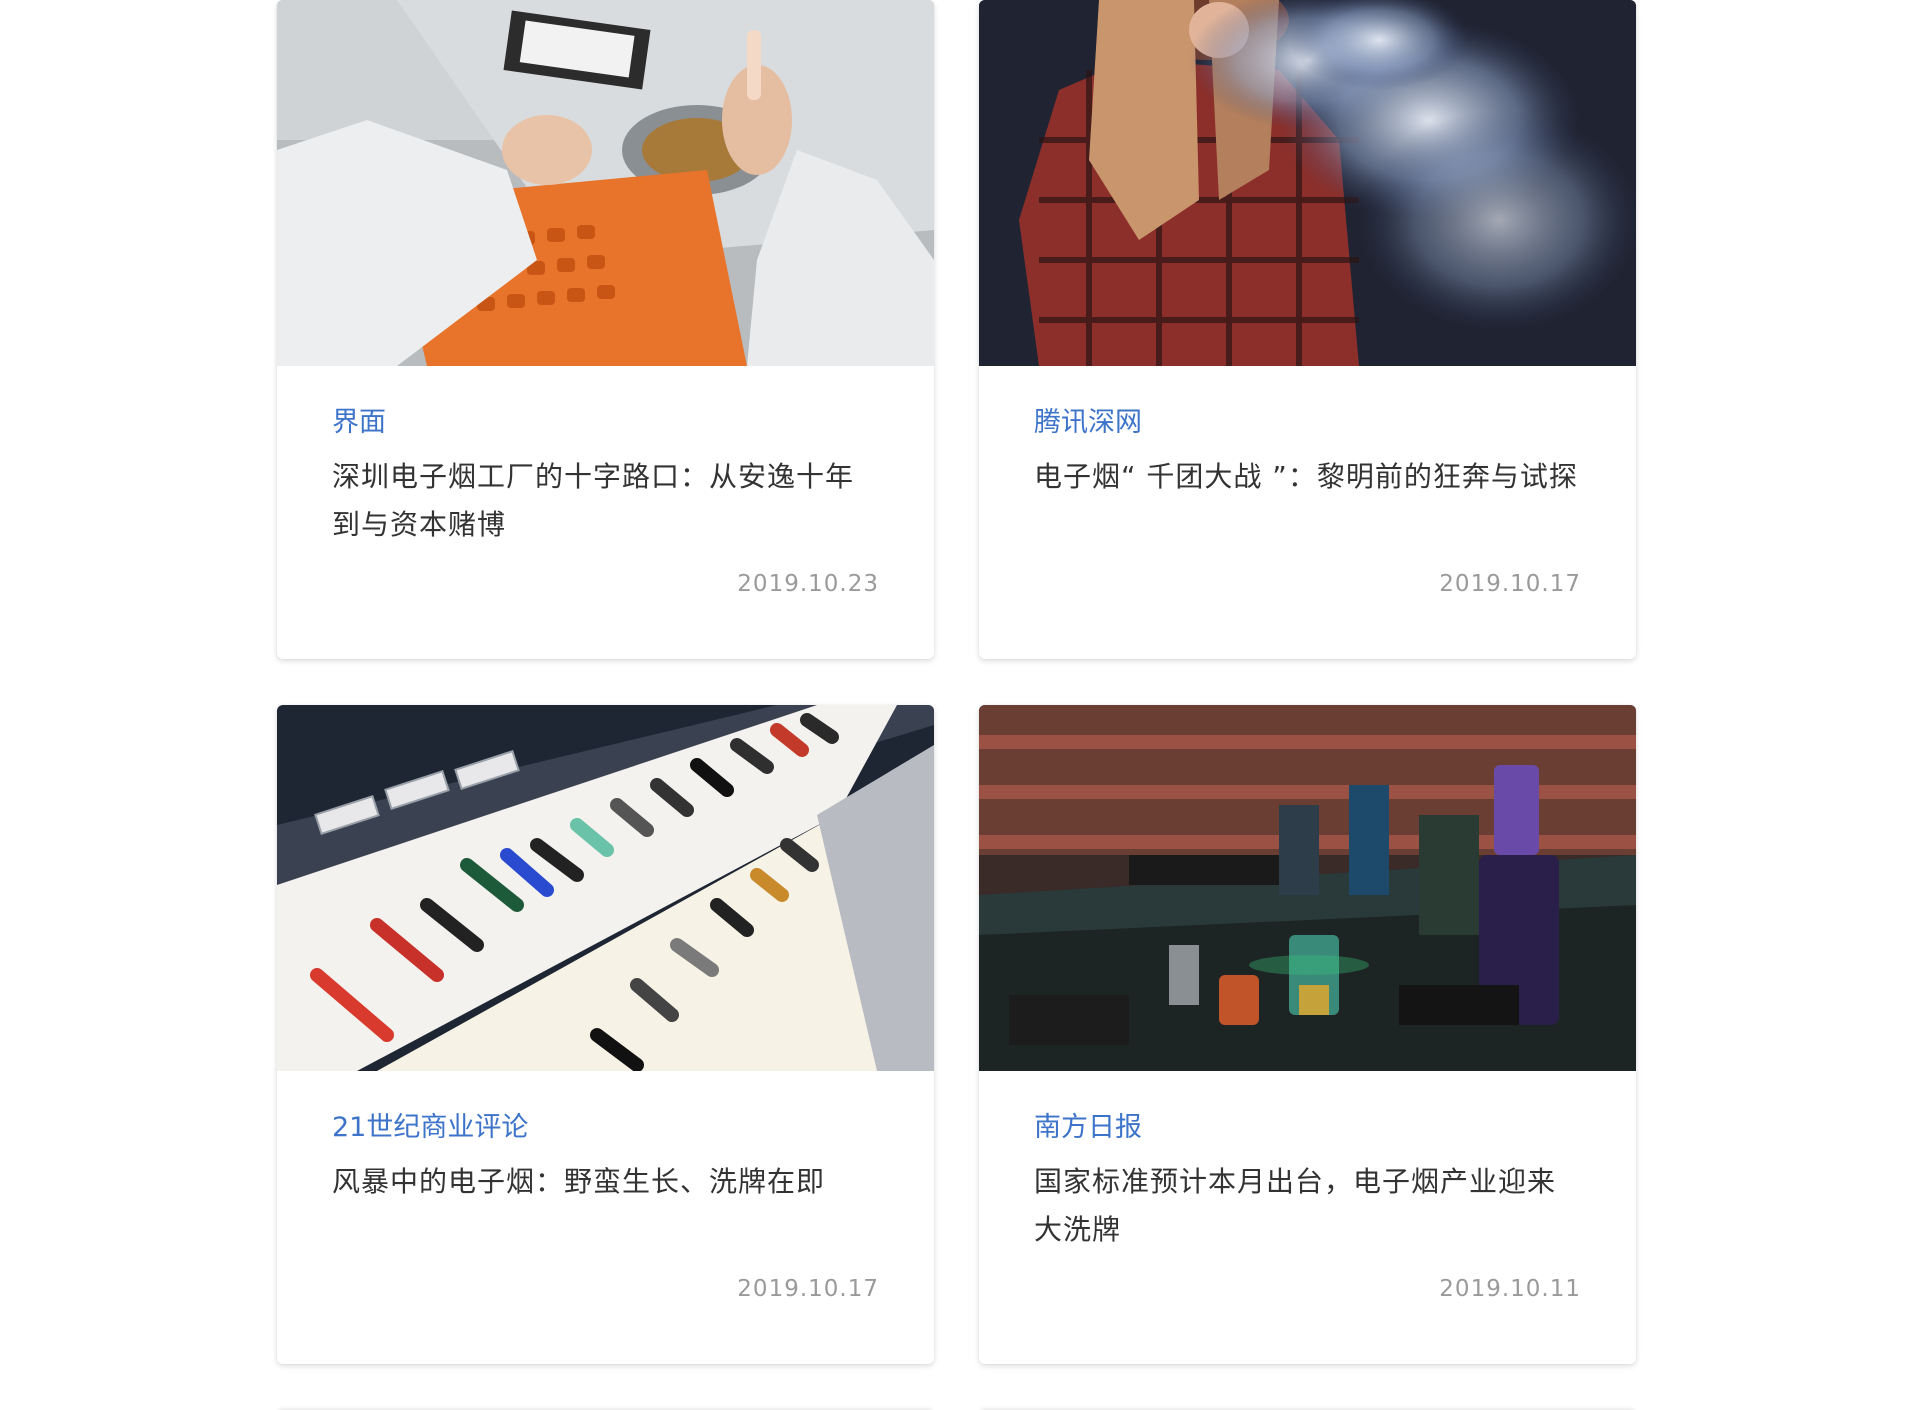 The width and height of the screenshot is (1920, 1410). I want to click on article-title: 电子烟“ 千团大战 ”：黎明前的狂奔与试探, so click(1307, 501).